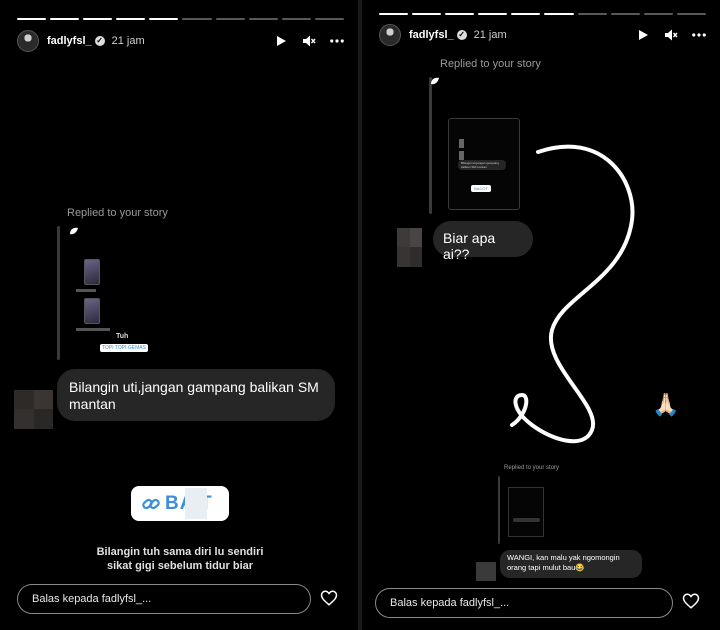 The image size is (720, 630). I want to click on avatar-blurred, so click(486, 571).